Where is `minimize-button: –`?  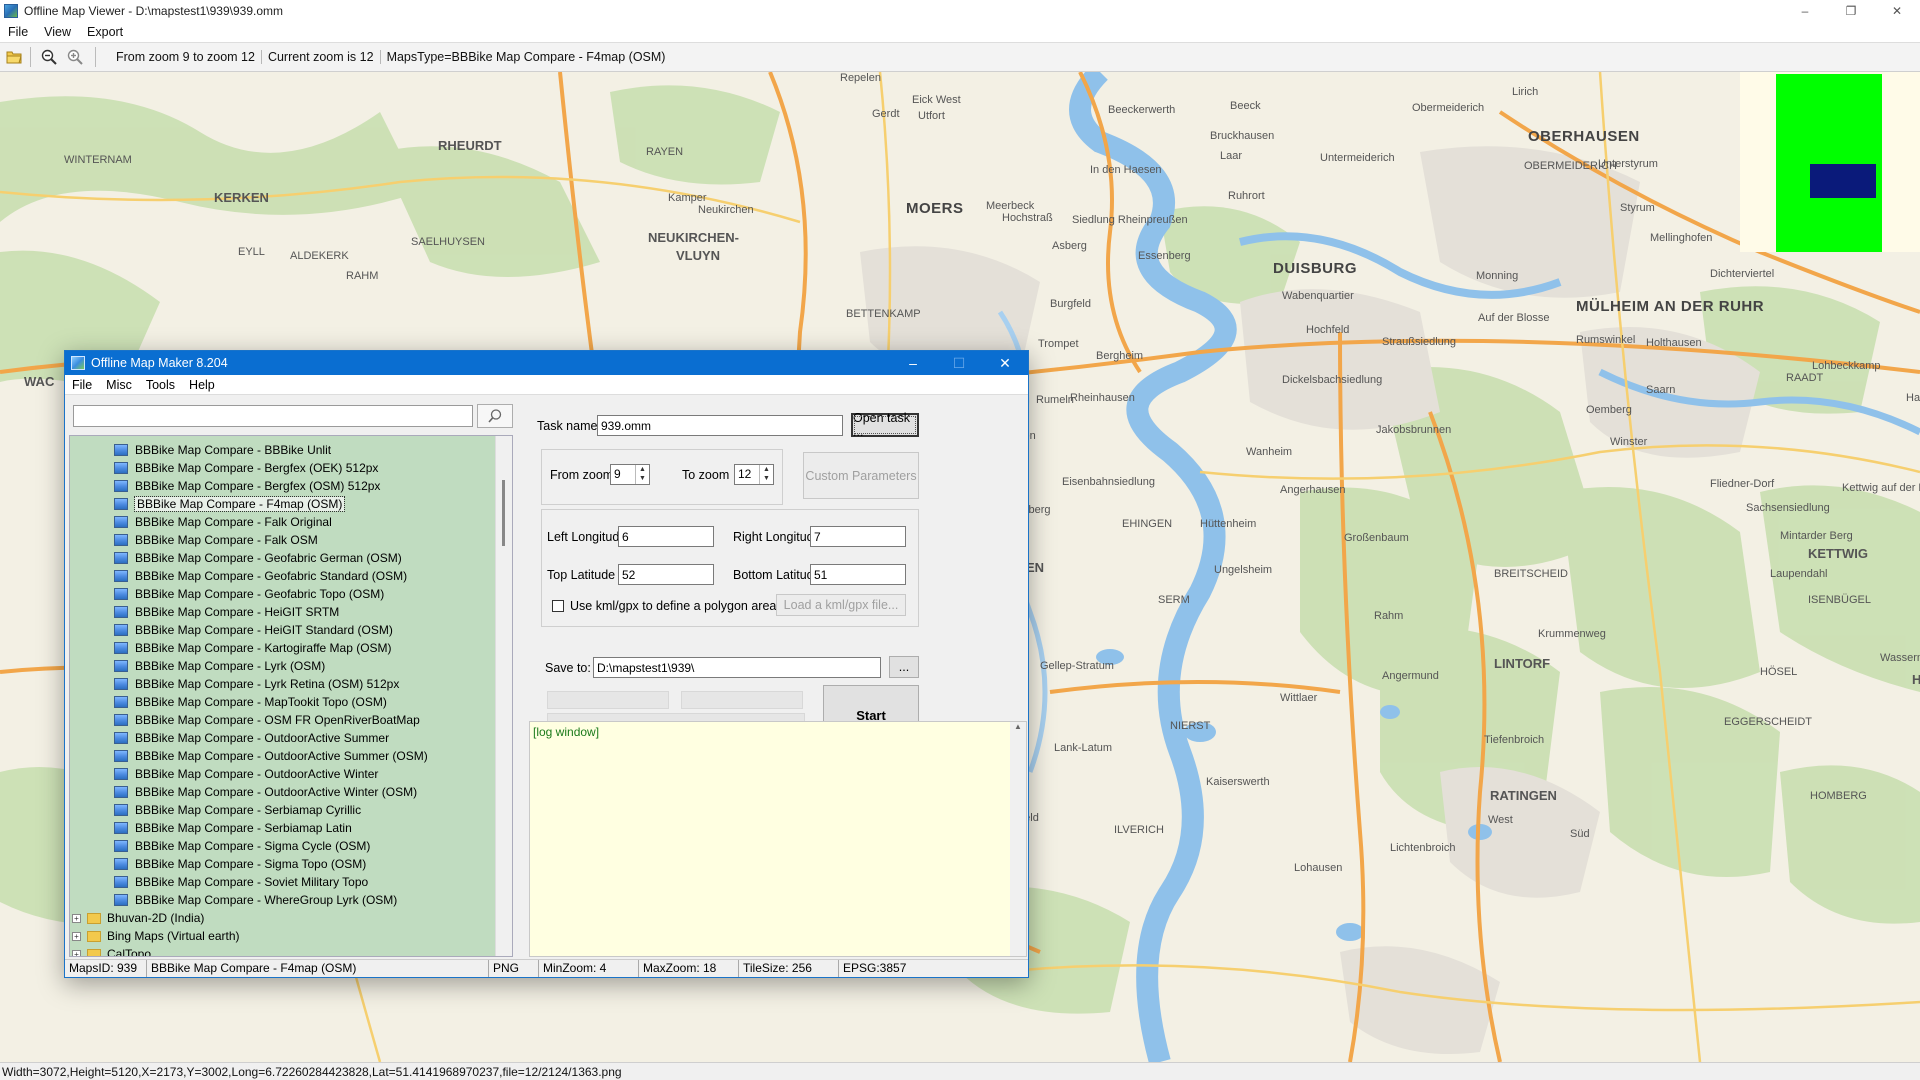 minimize-button: – is located at coordinates (1805, 11).